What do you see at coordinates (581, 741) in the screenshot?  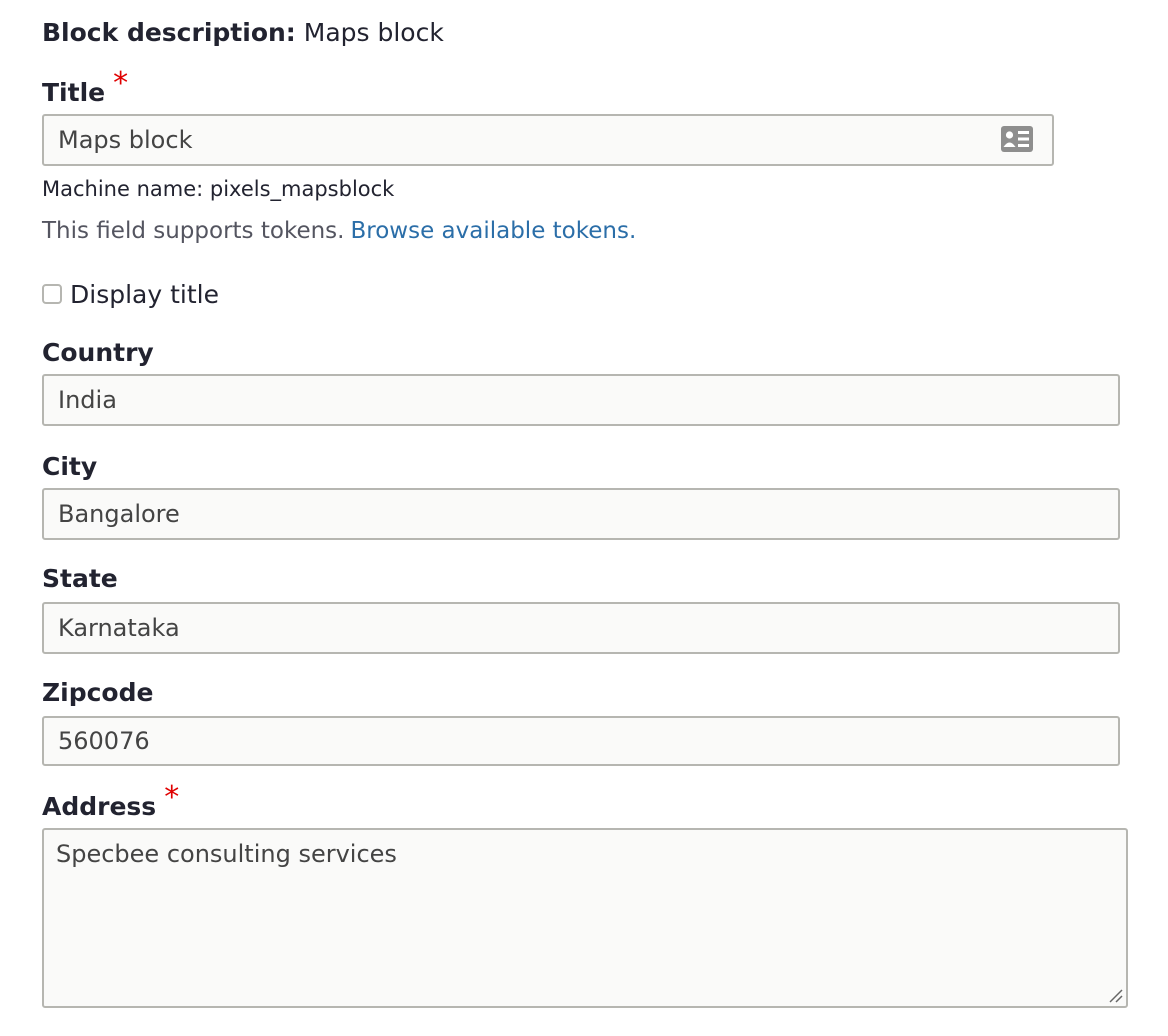 I see `zipcode-input` at bounding box center [581, 741].